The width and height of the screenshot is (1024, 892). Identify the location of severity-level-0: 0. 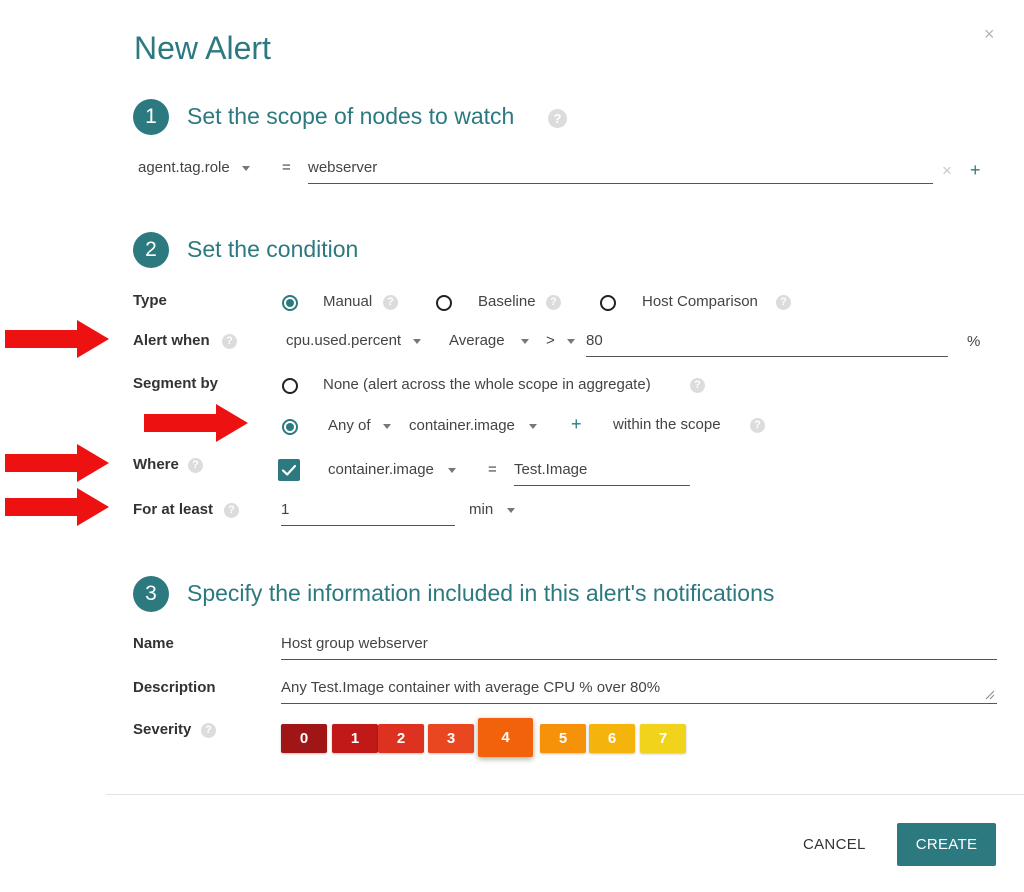
(304, 738).